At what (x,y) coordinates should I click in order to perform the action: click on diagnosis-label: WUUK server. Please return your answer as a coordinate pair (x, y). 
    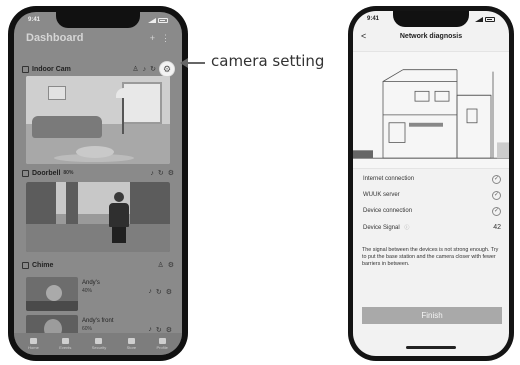
    Looking at the image, I should click on (381, 195).